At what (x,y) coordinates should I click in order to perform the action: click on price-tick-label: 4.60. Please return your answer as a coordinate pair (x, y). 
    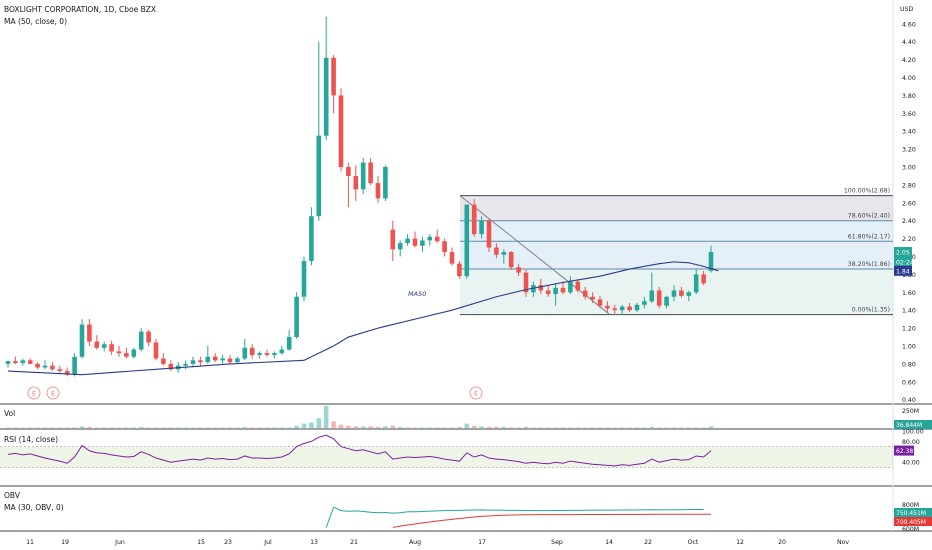
    Looking at the image, I should click on (909, 24).